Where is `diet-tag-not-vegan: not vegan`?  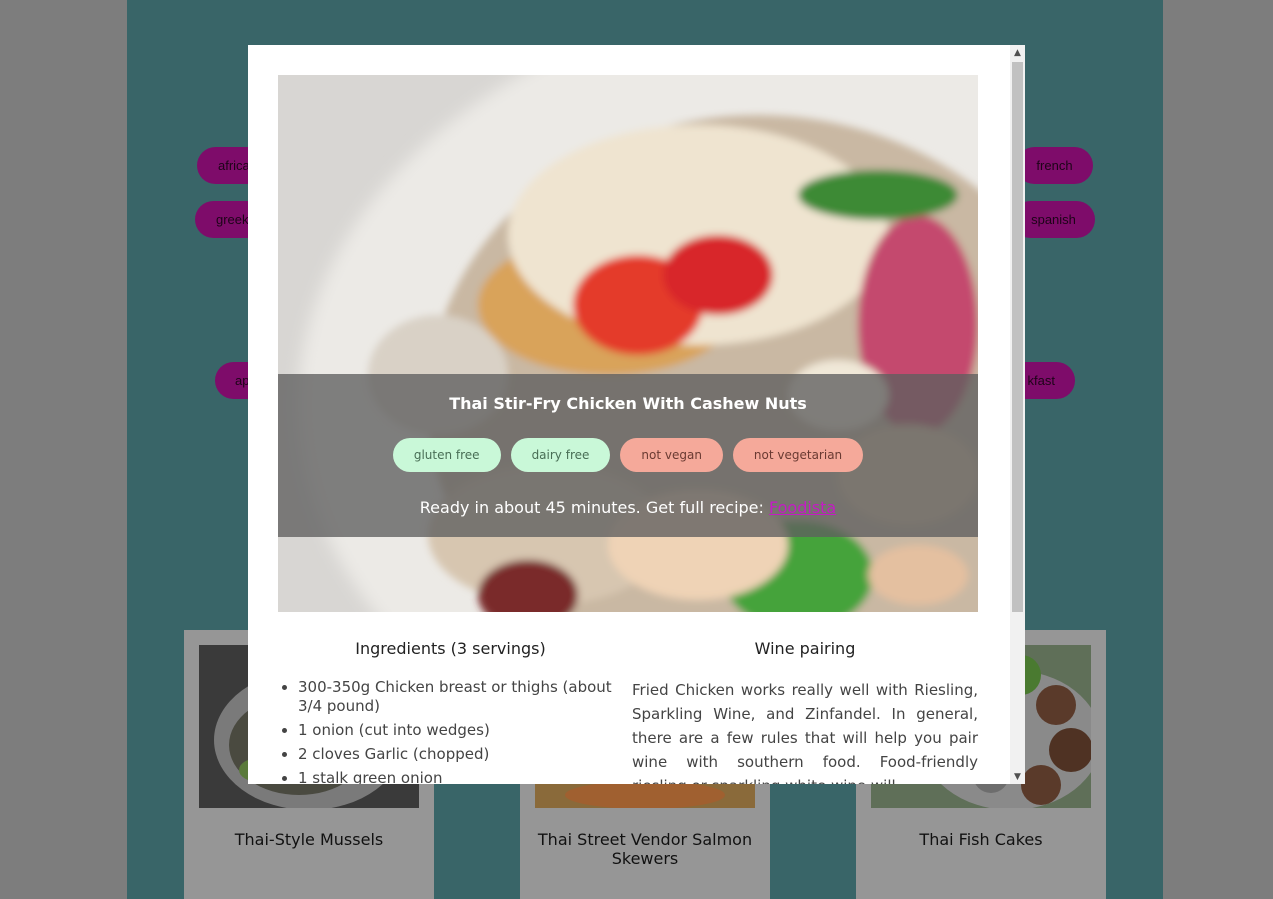 diet-tag-not-vegan: not vegan is located at coordinates (671, 455).